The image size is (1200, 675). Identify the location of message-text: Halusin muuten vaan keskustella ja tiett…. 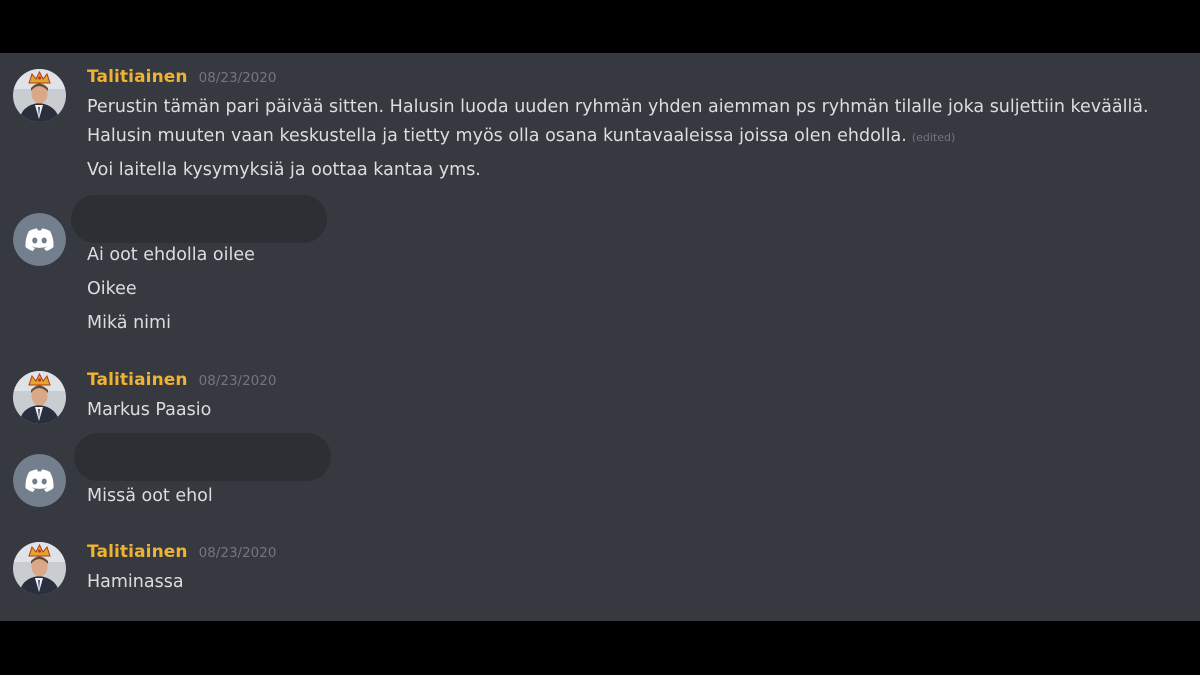
(521, 136).